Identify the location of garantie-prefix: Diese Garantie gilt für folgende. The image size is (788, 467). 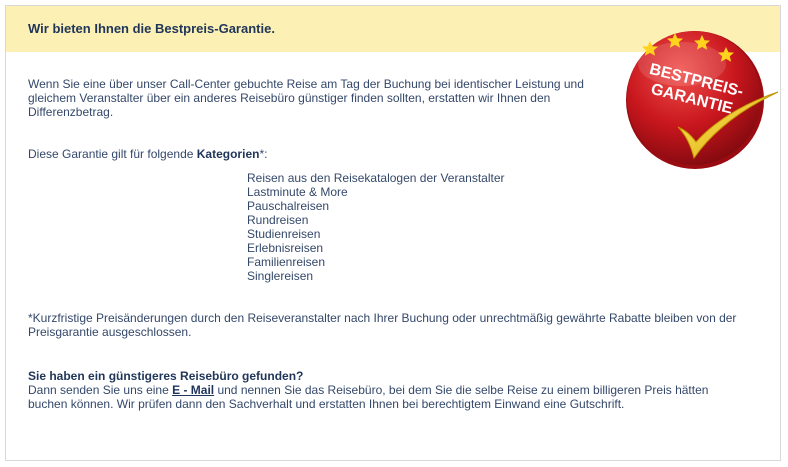
(112, 154).